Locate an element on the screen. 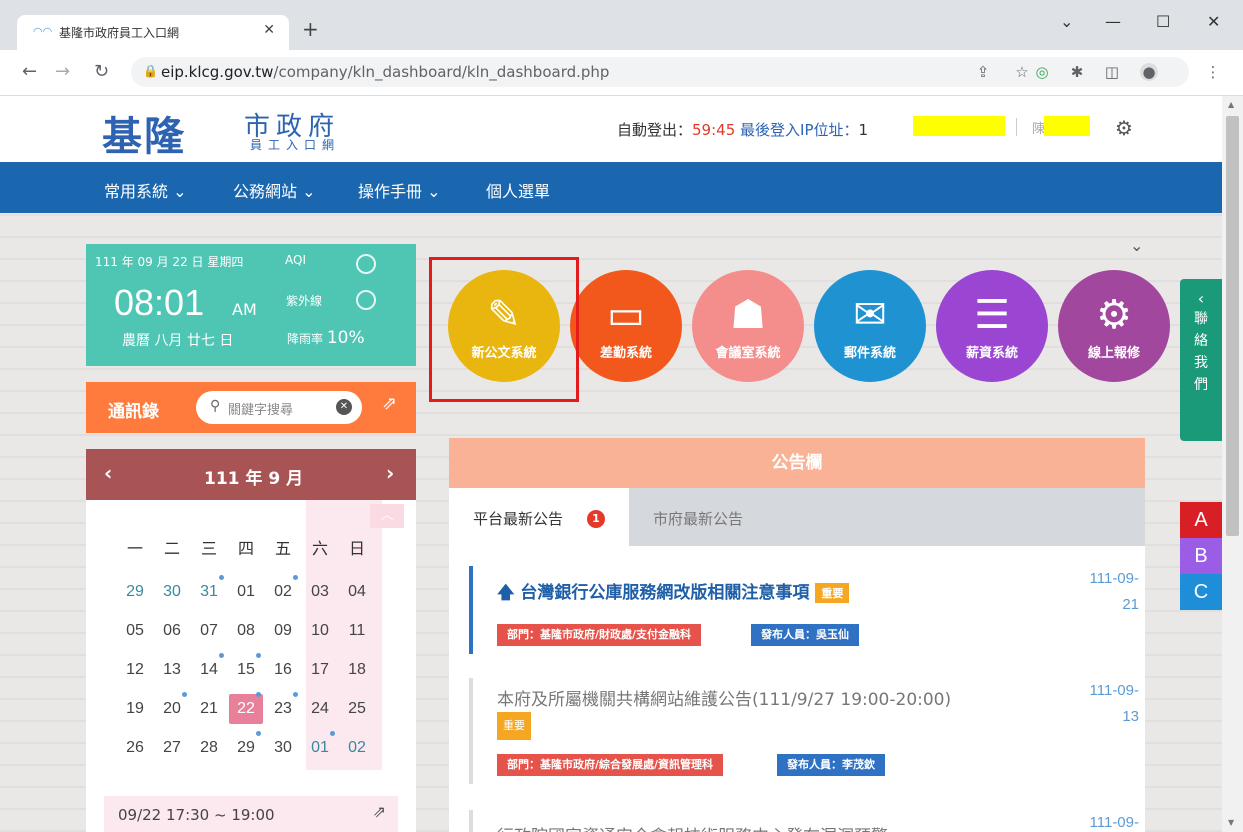 This screenshot has height=832, width=1243. announcement-title: 🡅 台灣銀行公庫服務網改版相關注意事項 重要 is located at coordinates (673, 593).